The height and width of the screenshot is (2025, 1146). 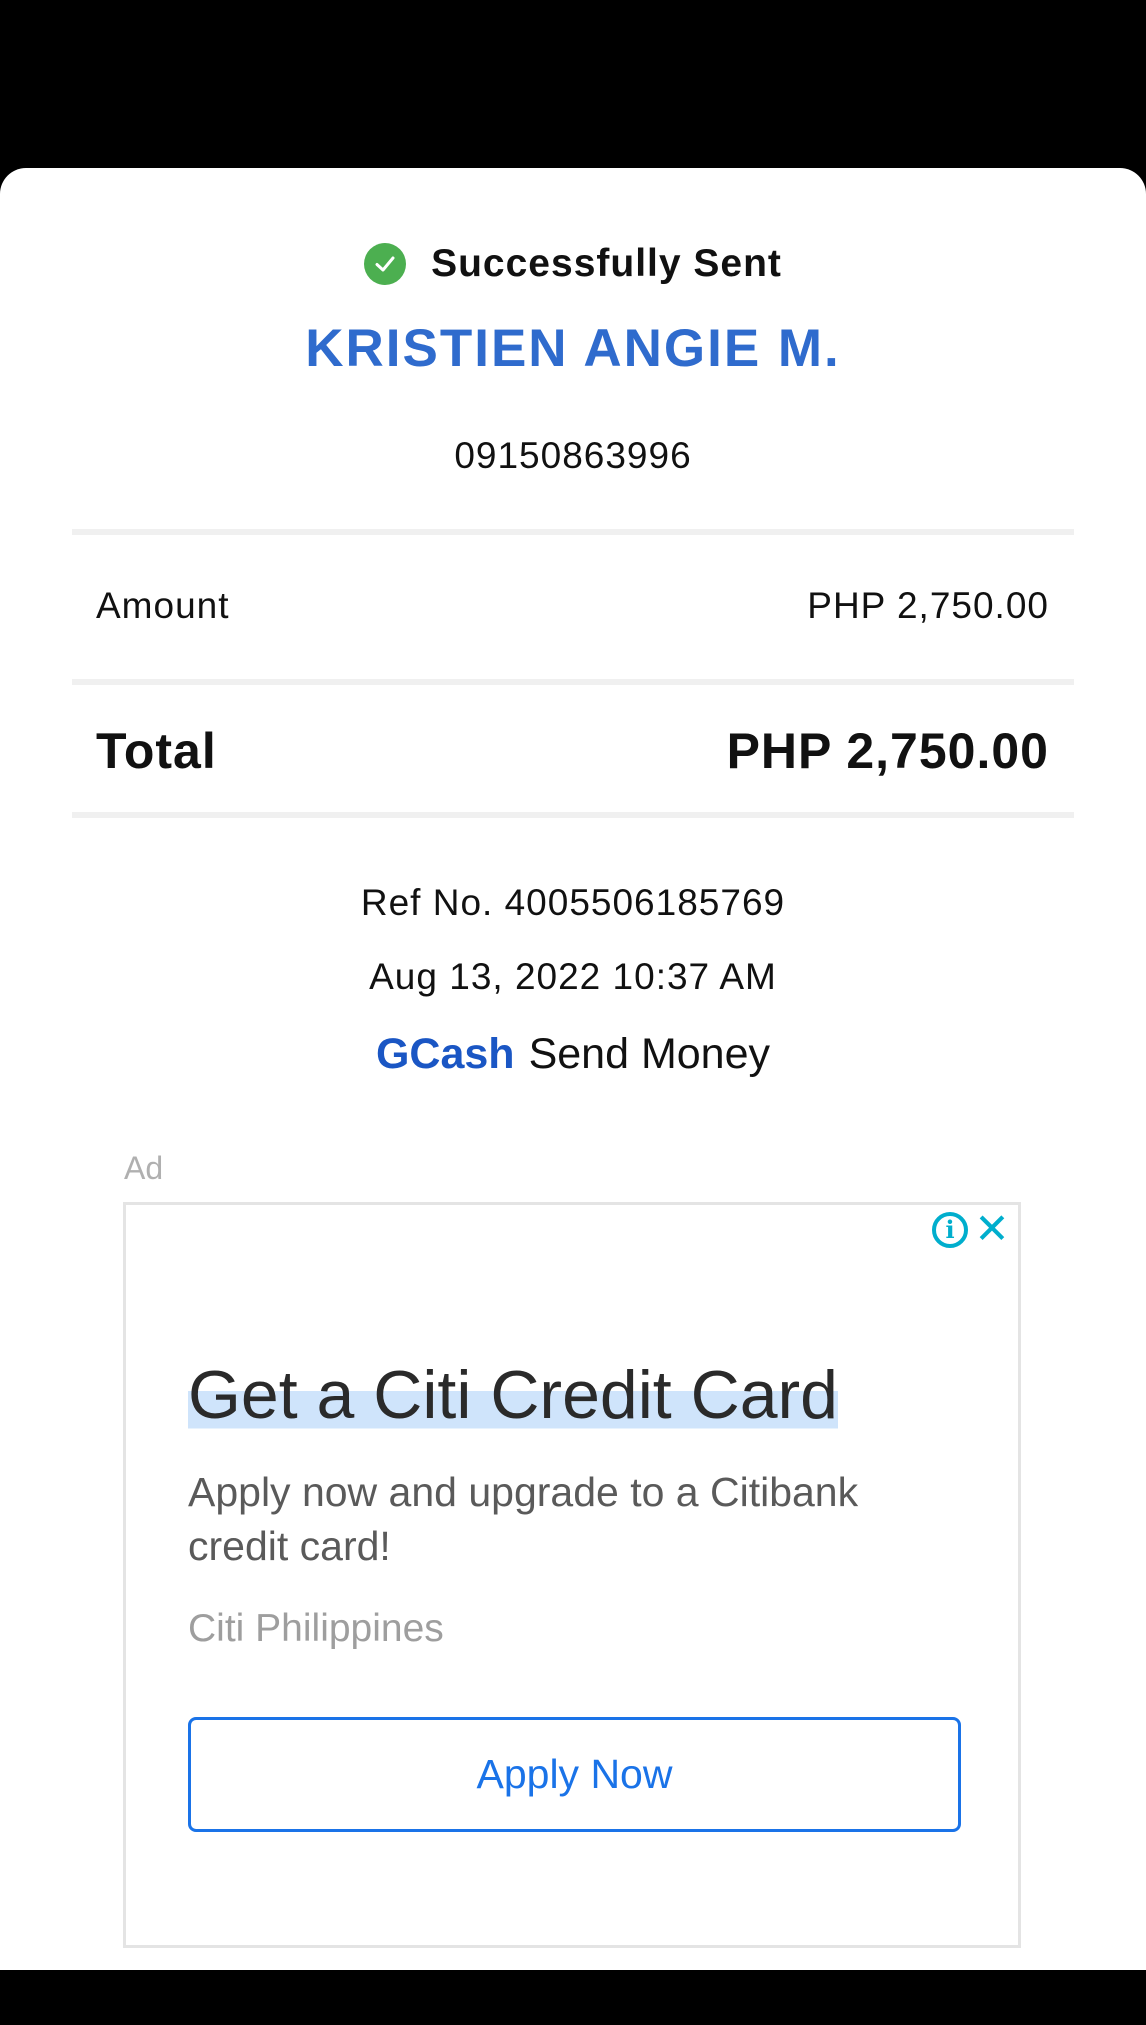 I want to click on ad-tag: Ad, so click(x=144, y=1168).